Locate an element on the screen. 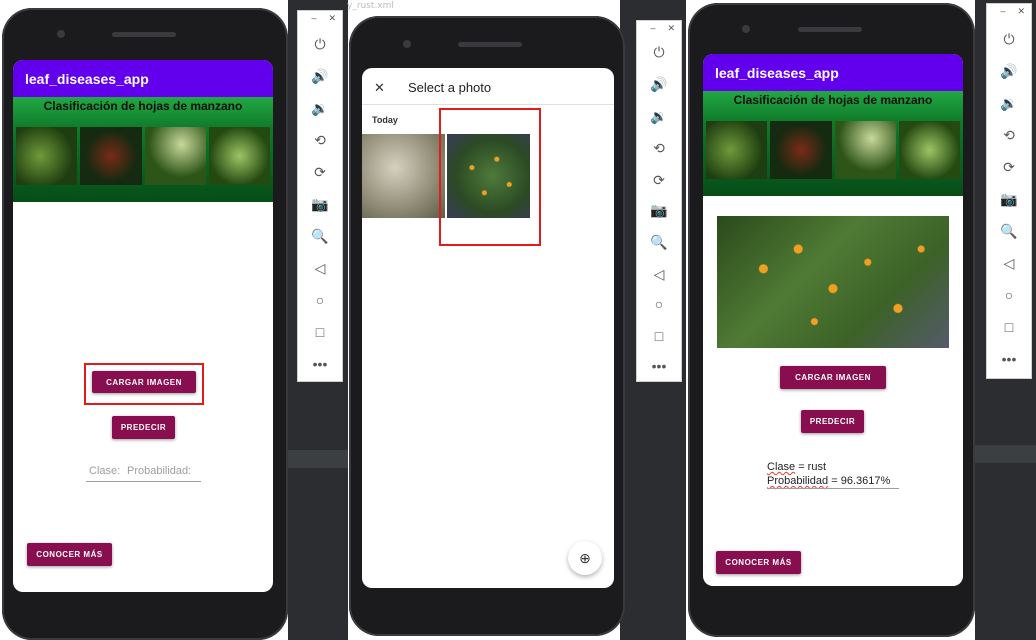  section-heading: Today is located at coordinates (385, 120).